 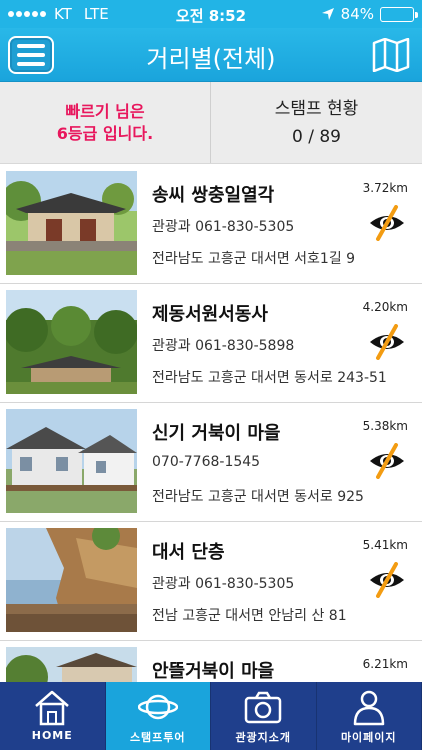 What do you see at coordinates (263, 737) in the screenshot?
I see `tab-tourist-spots-label: 관광지소개` at bounding box center [263, 737].